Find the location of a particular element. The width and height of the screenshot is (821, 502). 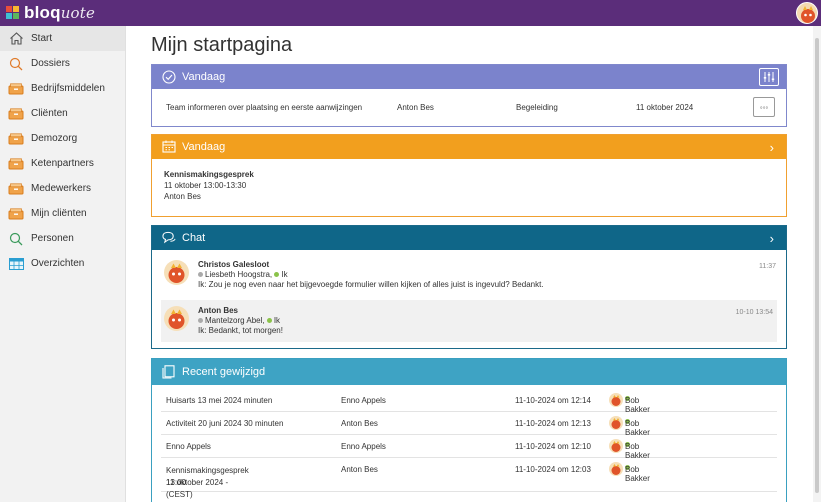

today-tasks-header: Vandaag is located at coordinates (469, 77).